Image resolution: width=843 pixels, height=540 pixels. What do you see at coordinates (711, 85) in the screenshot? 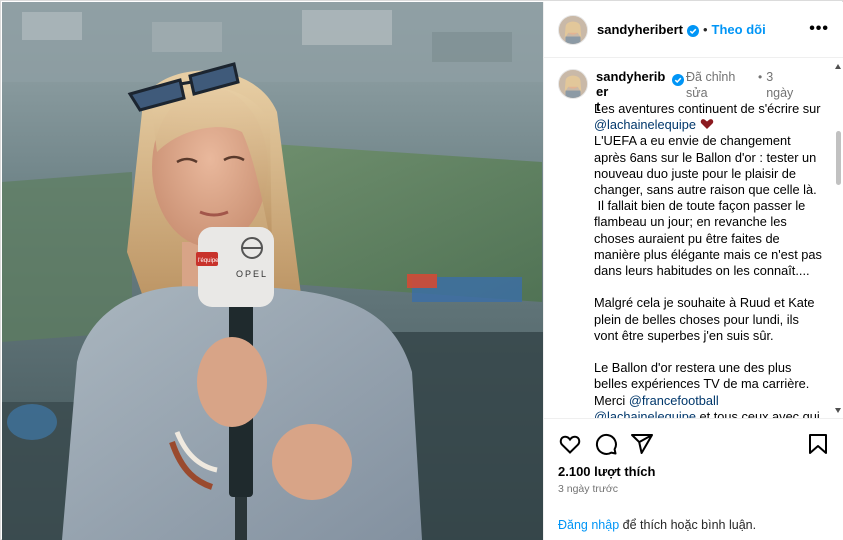
I see `edited-label: Đã chỉnh sửa` at bounding box center [711, 85].